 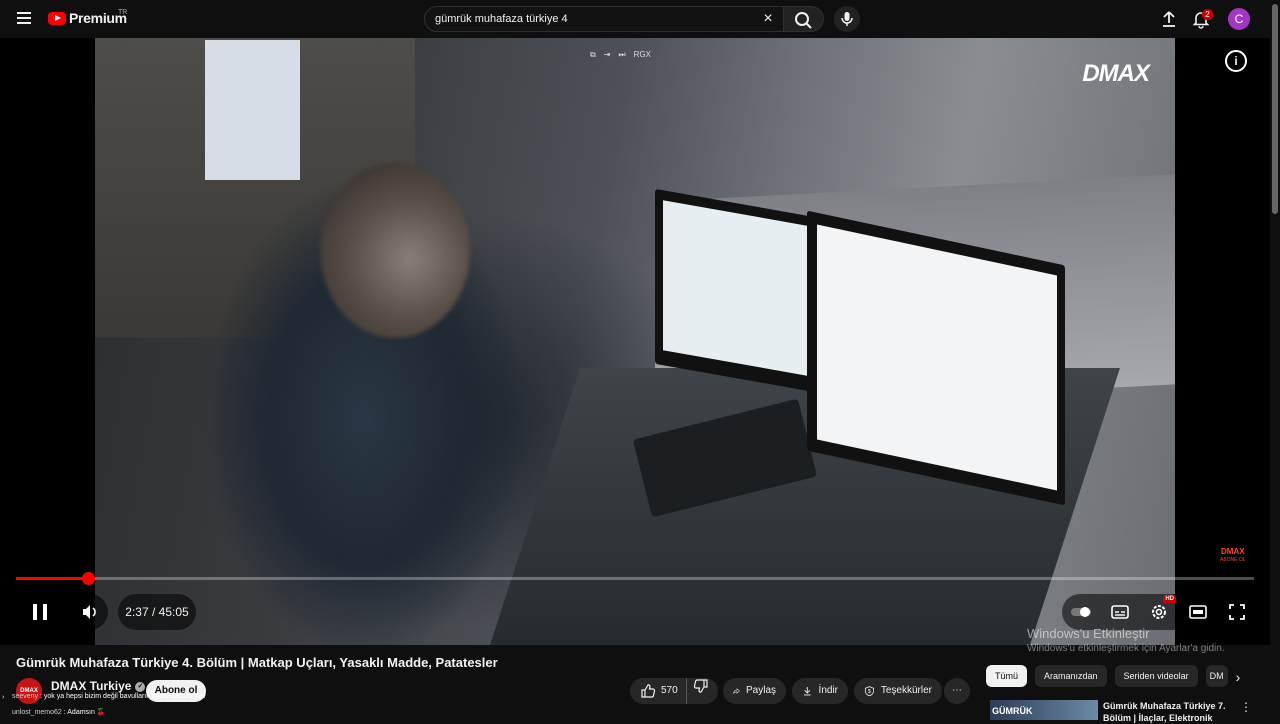 I want to click on chips-next-icon: ›, so click(x=1238, y=677).